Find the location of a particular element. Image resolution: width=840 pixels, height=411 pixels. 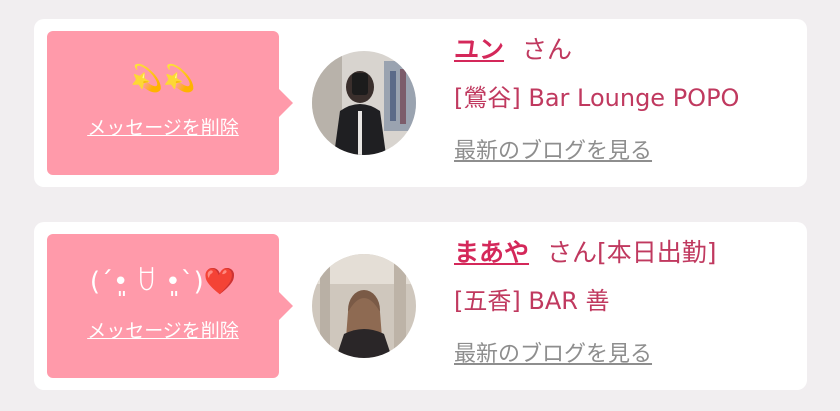

kaomoji: (ˊ•͈ ꇴ •͈ˋ) is located at coordinates (146, 282).